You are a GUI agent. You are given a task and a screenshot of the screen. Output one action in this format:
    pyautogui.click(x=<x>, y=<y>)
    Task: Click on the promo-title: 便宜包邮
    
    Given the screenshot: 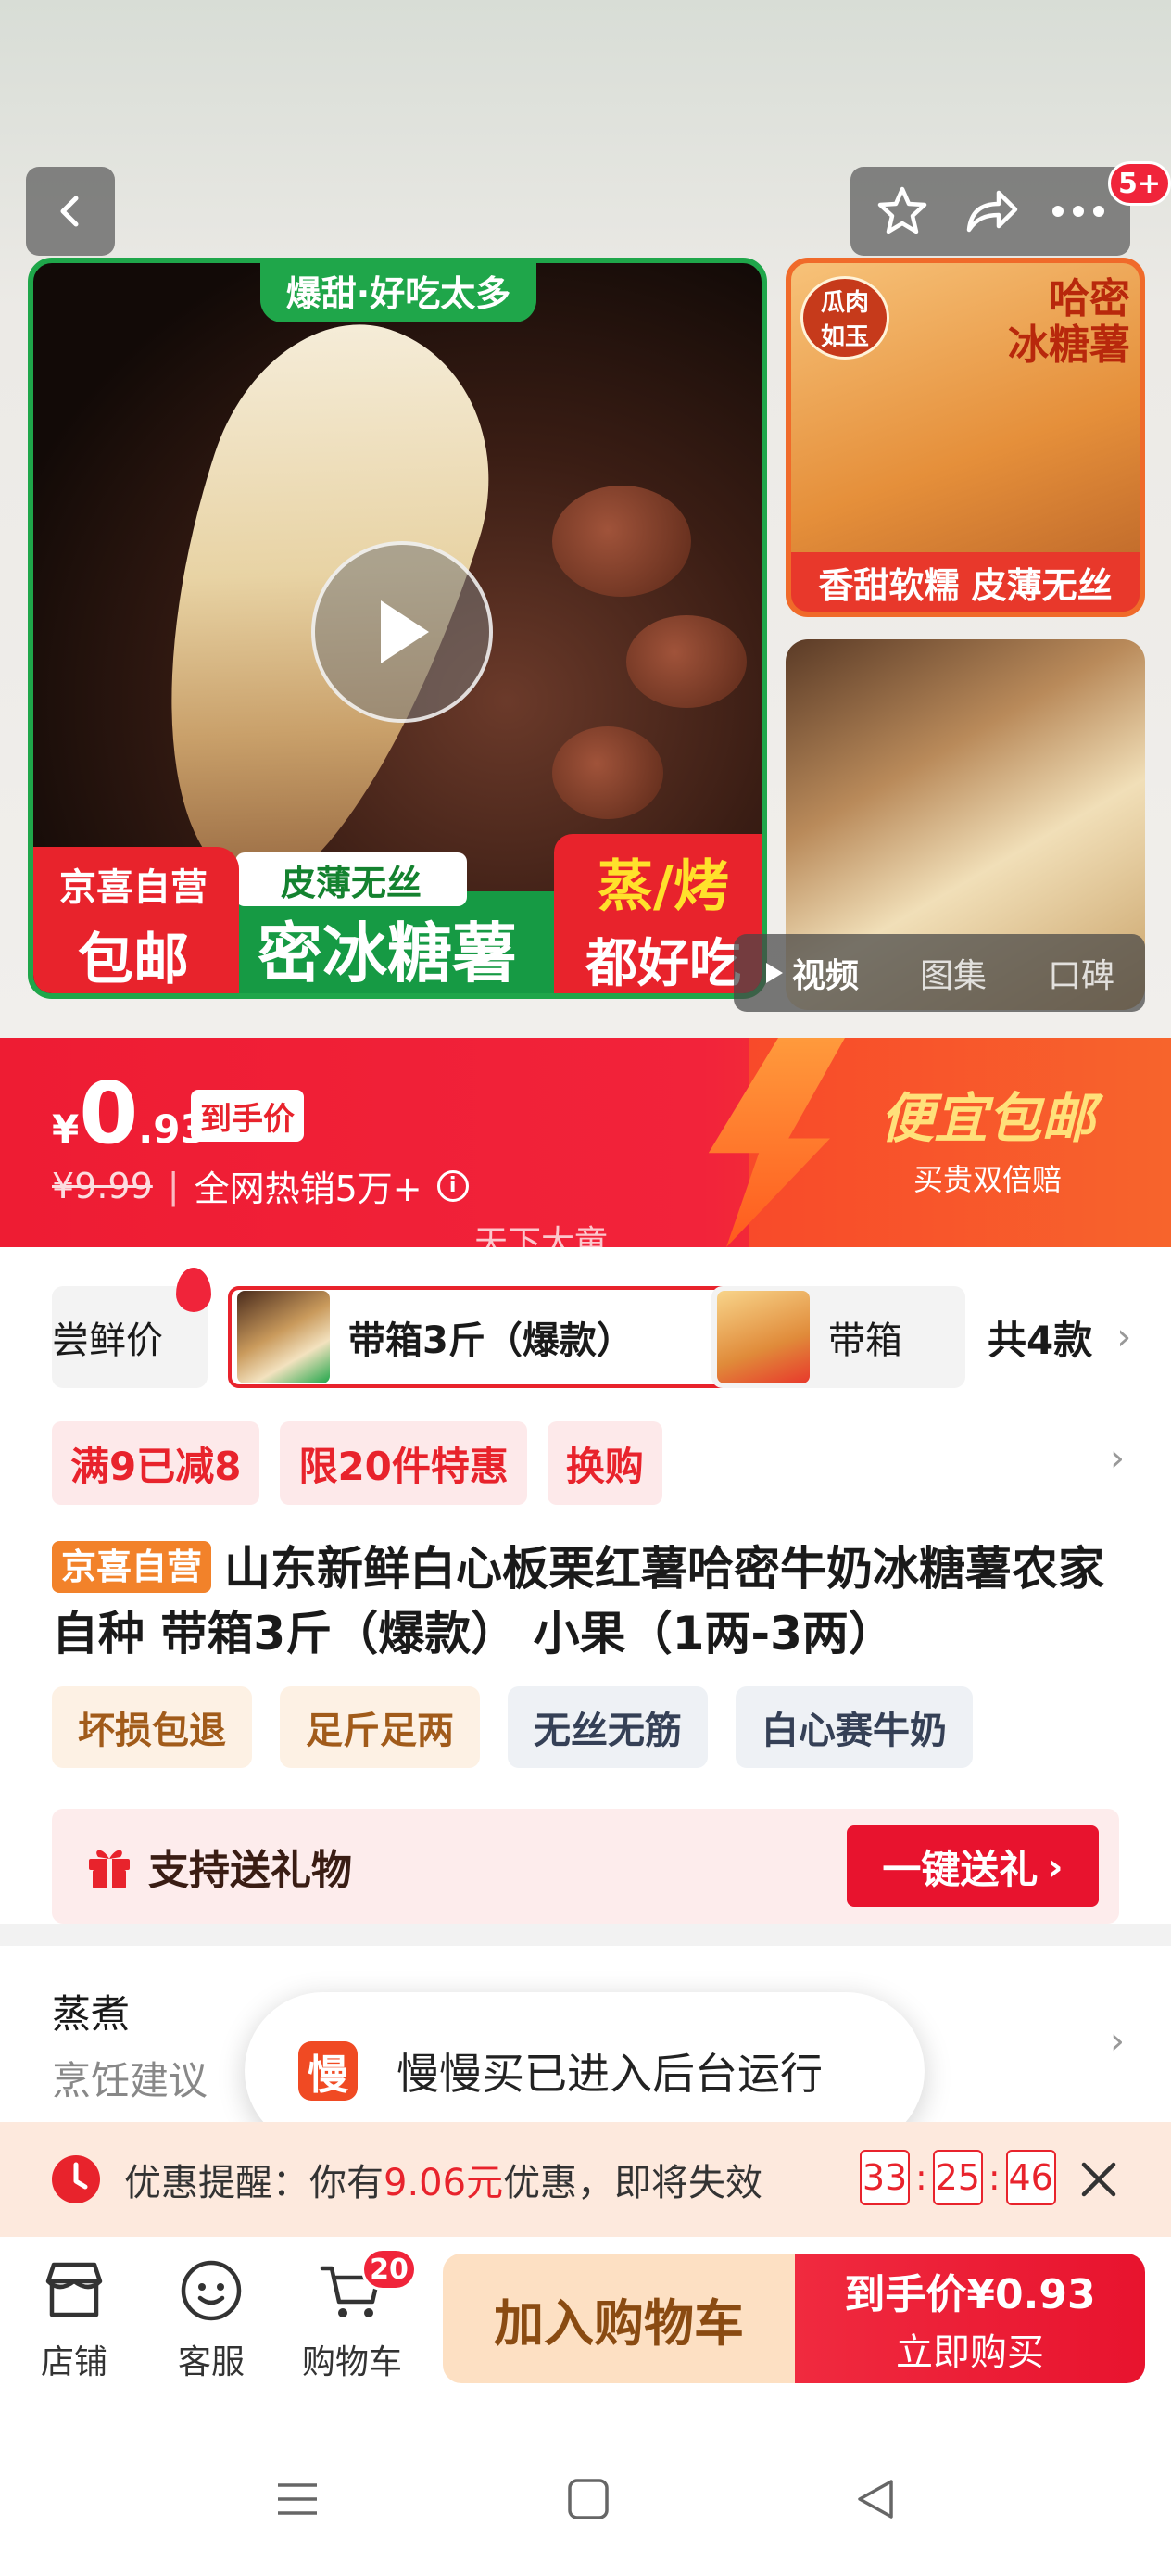 What is the action you would take?
    pyautogui.click(x=988, y=1119)
    